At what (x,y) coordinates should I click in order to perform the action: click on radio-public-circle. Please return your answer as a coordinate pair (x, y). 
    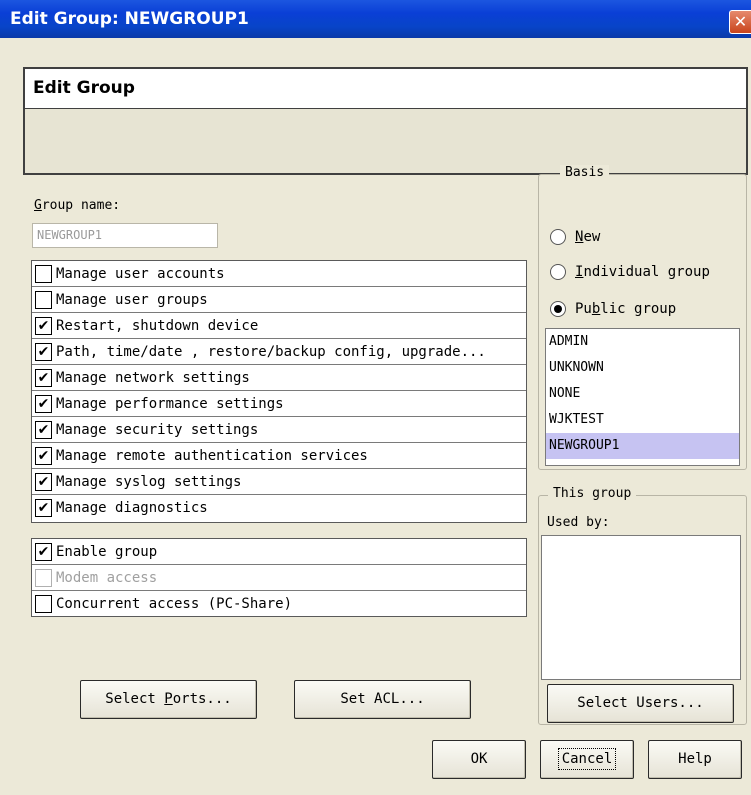
    Looking at the image, I should click on (558, 309).